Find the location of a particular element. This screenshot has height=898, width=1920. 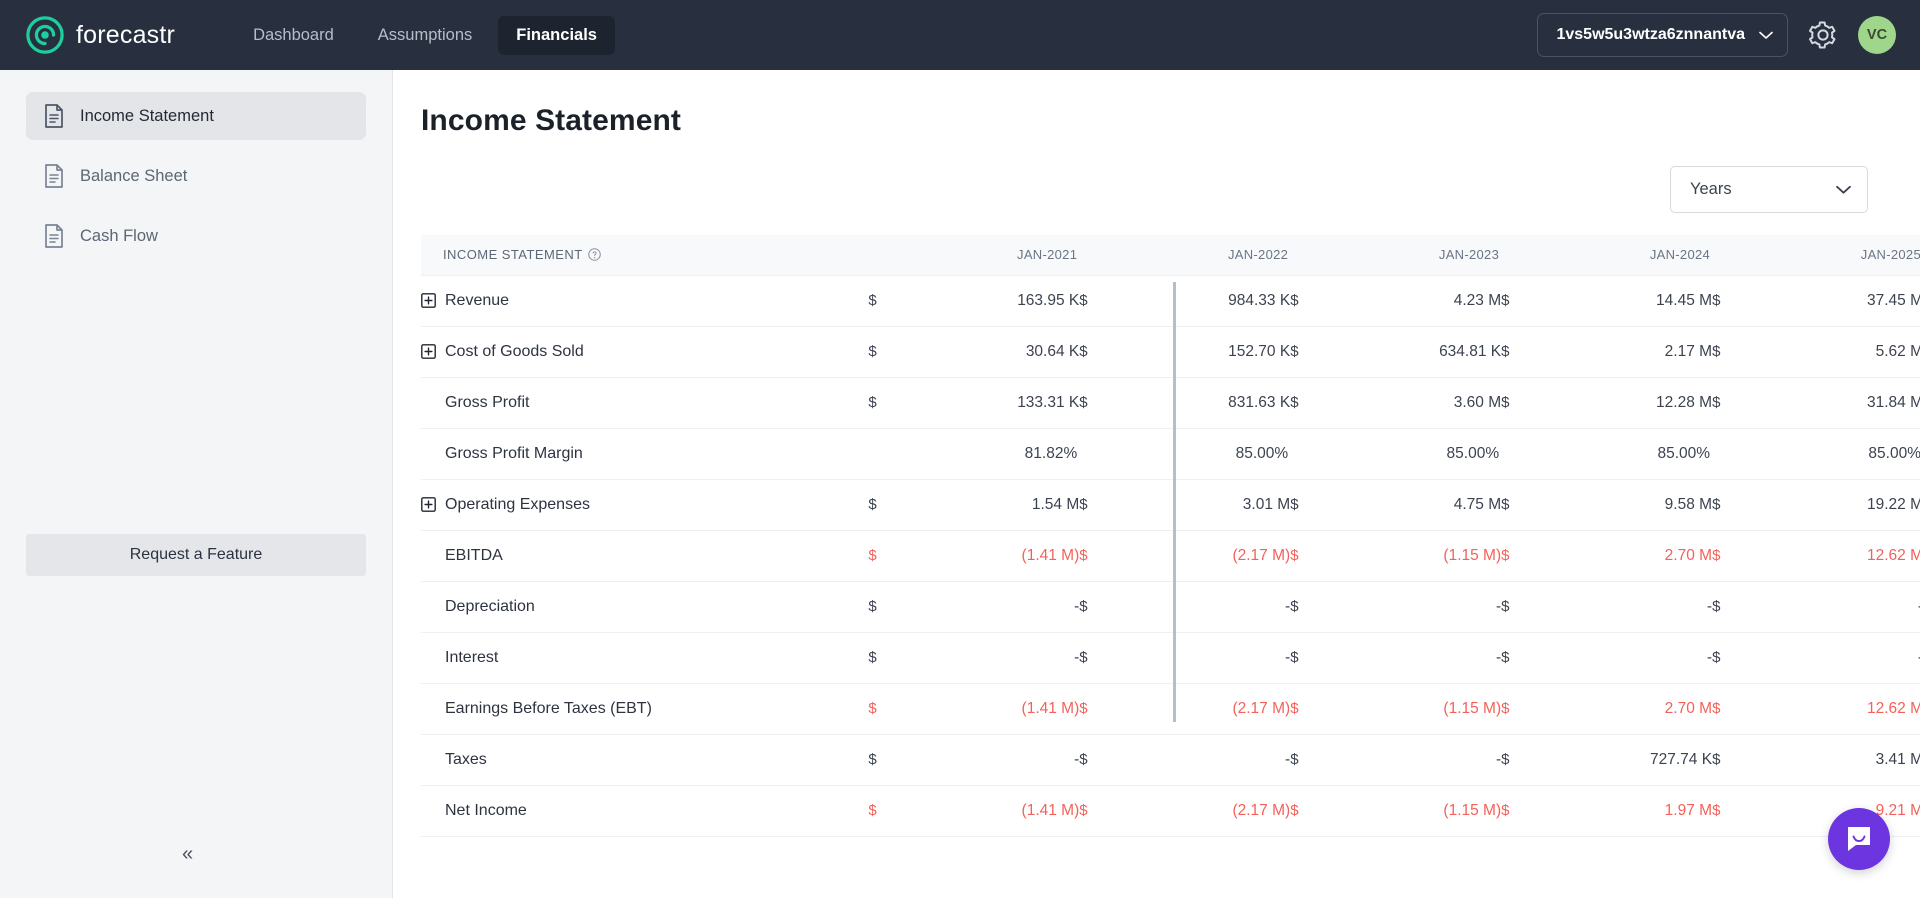

gear-icon is located at coordinates (1823, 35).